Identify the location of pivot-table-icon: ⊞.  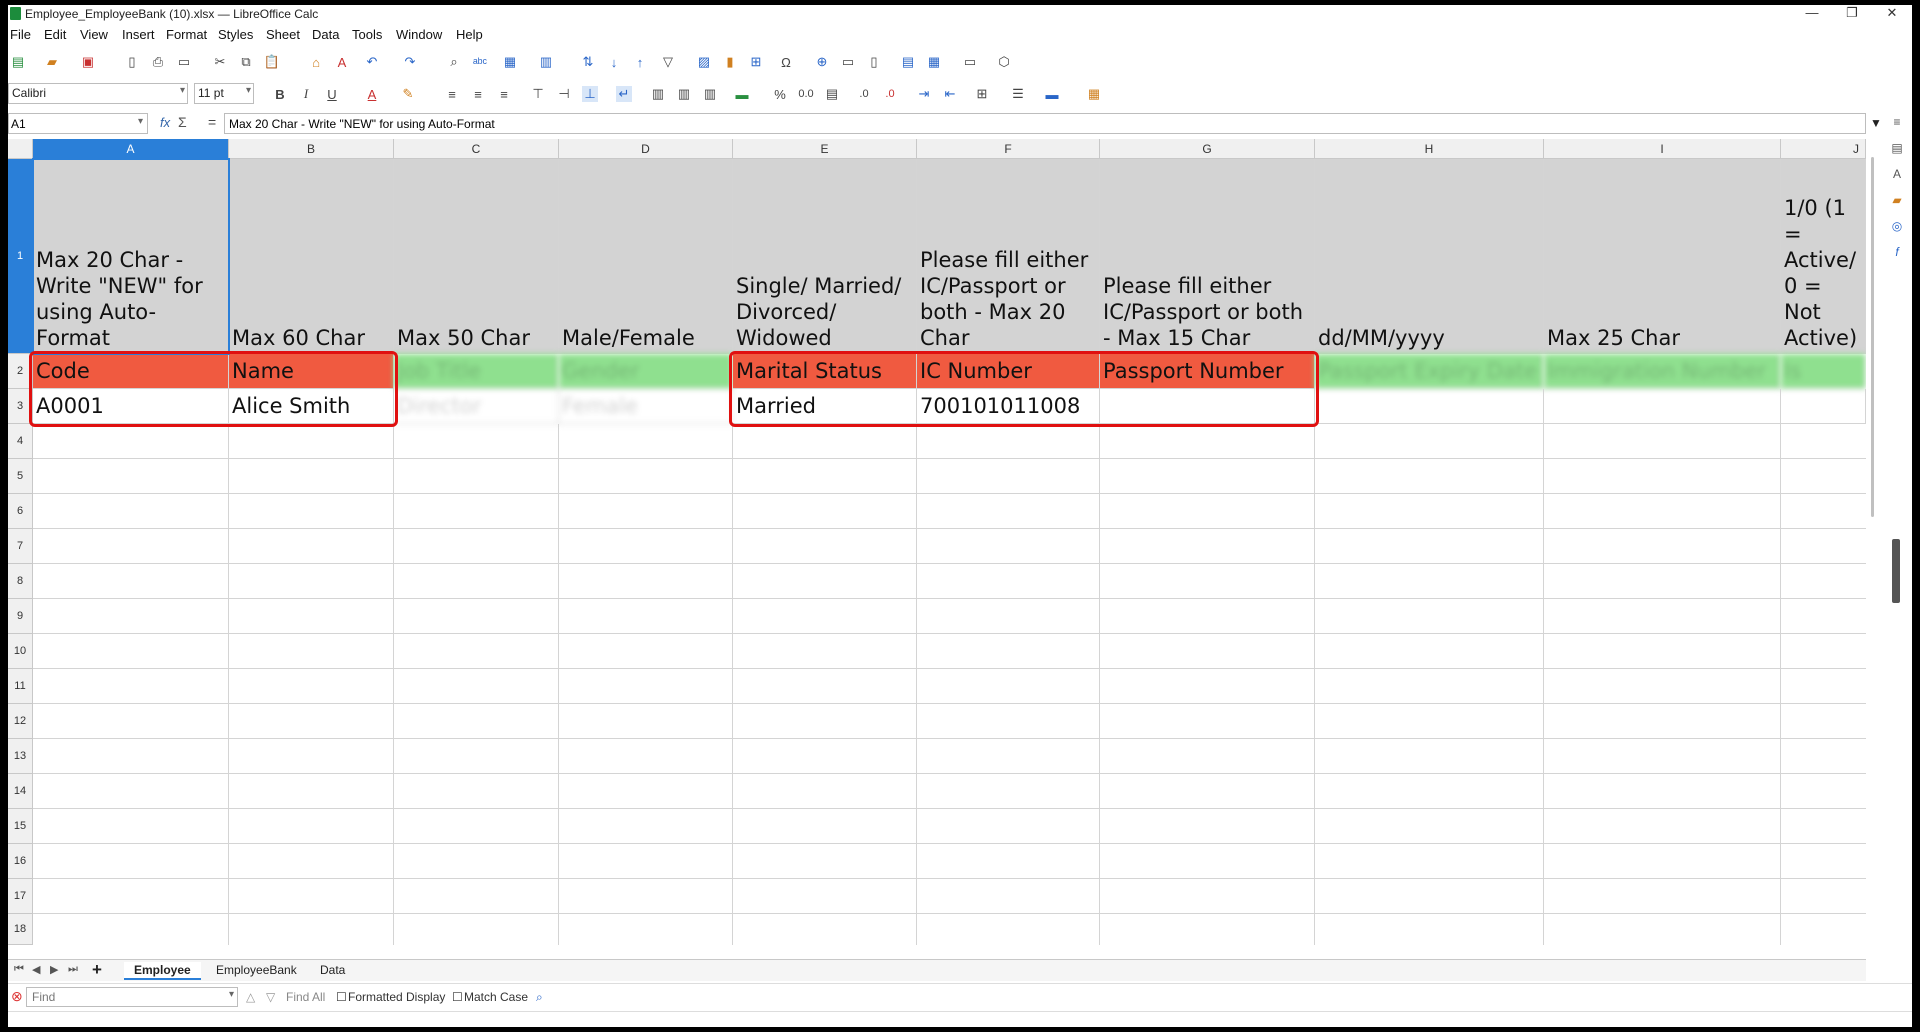
(756, 62).